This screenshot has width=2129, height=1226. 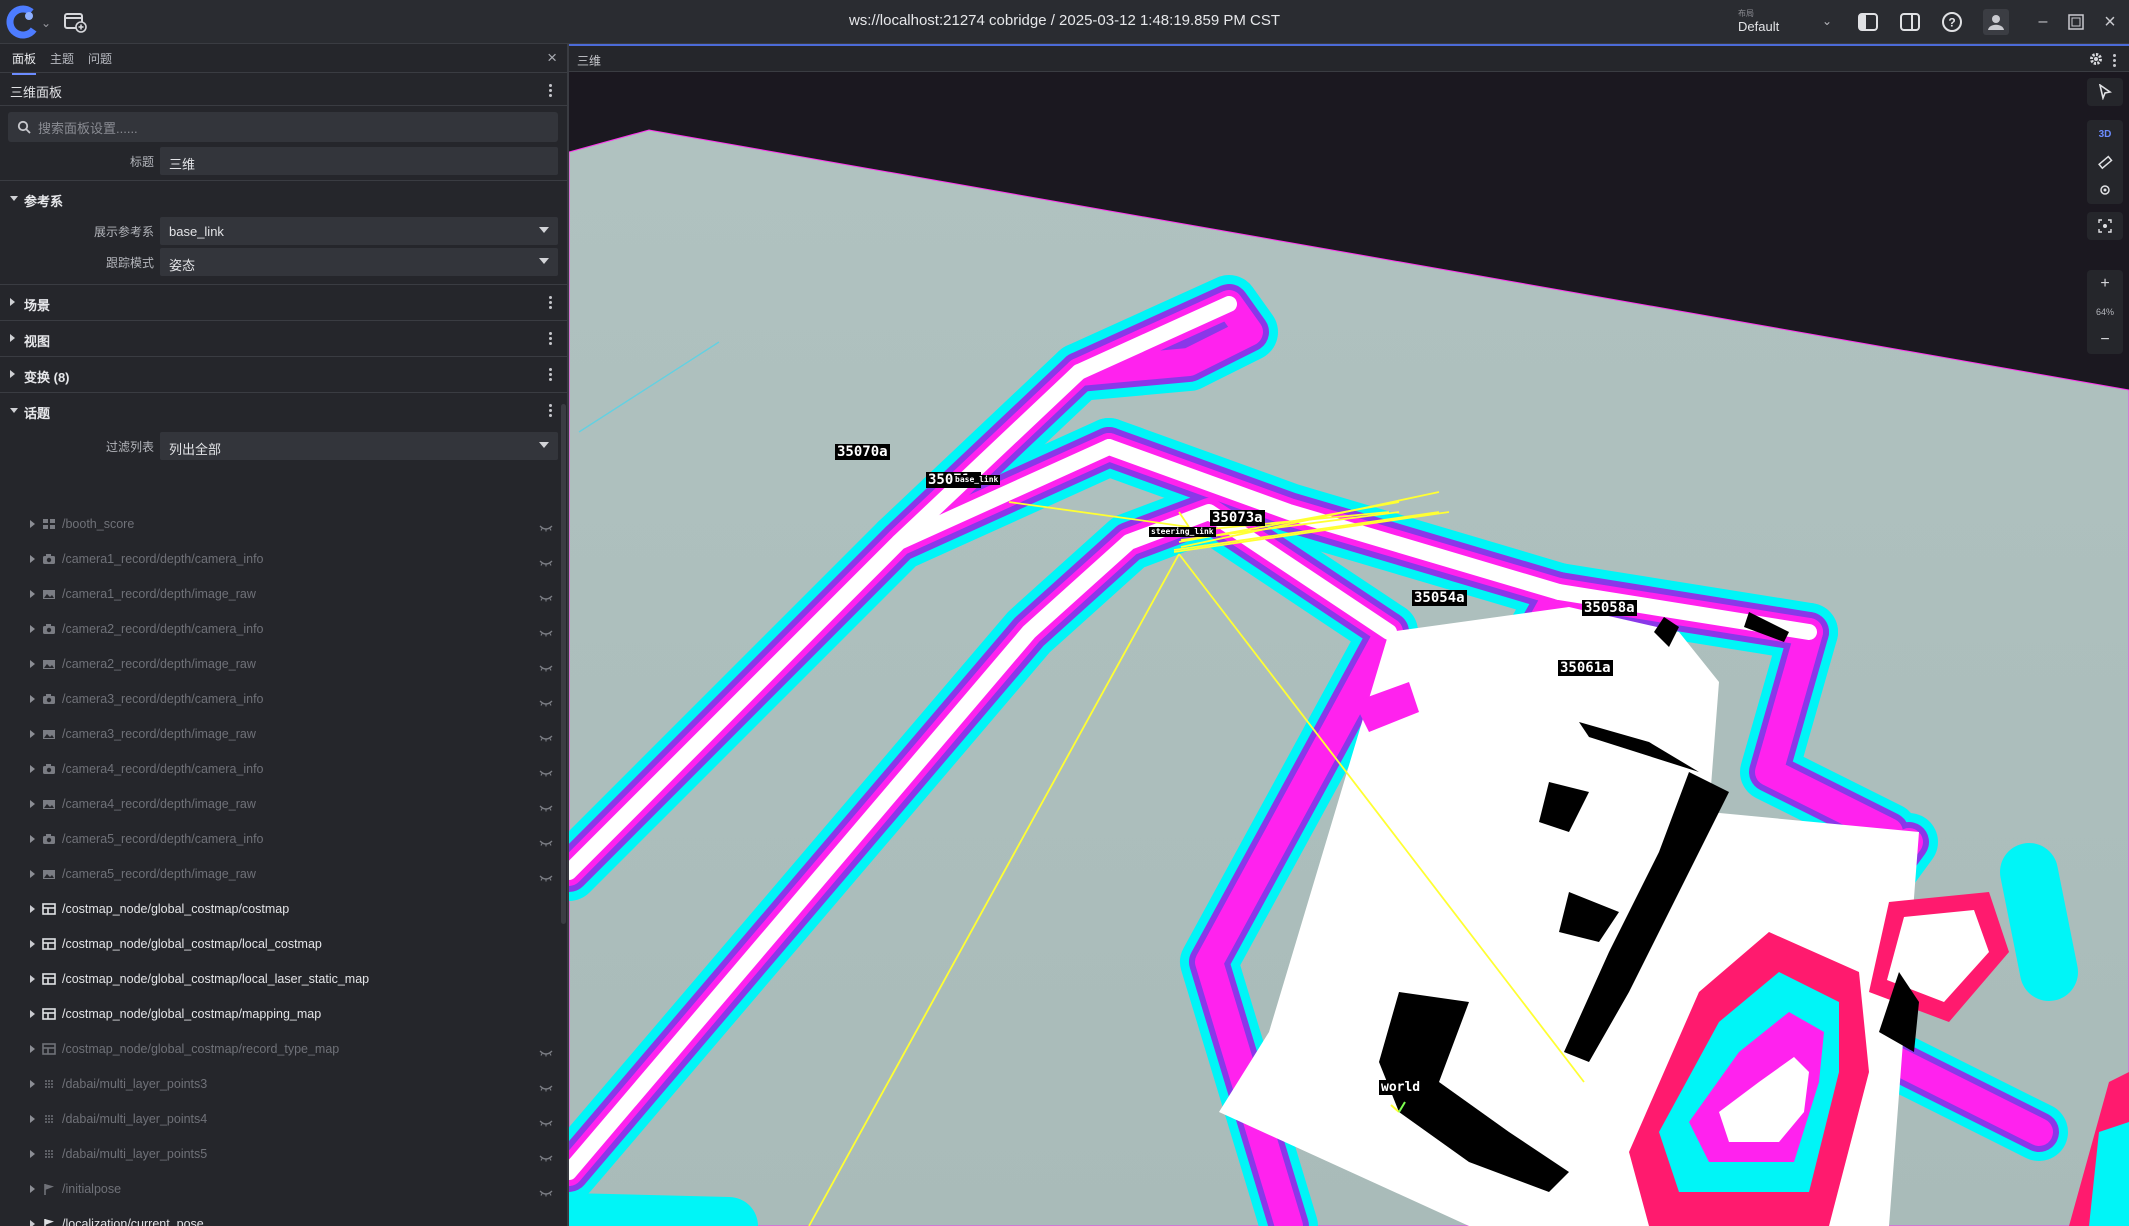 I want to click on title-field: 三维, so click(x=359, y=161).